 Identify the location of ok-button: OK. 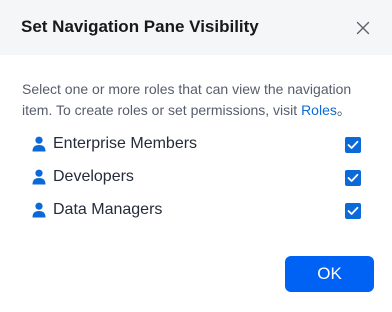
(329, 274).